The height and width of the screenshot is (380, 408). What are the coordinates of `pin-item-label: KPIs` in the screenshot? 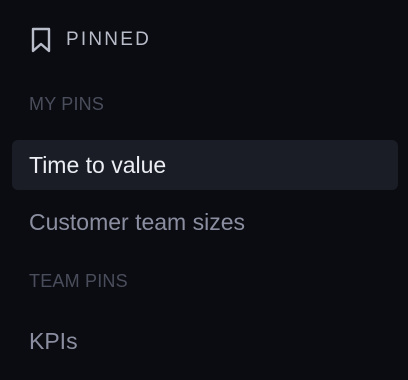 It's located at (53, 340).